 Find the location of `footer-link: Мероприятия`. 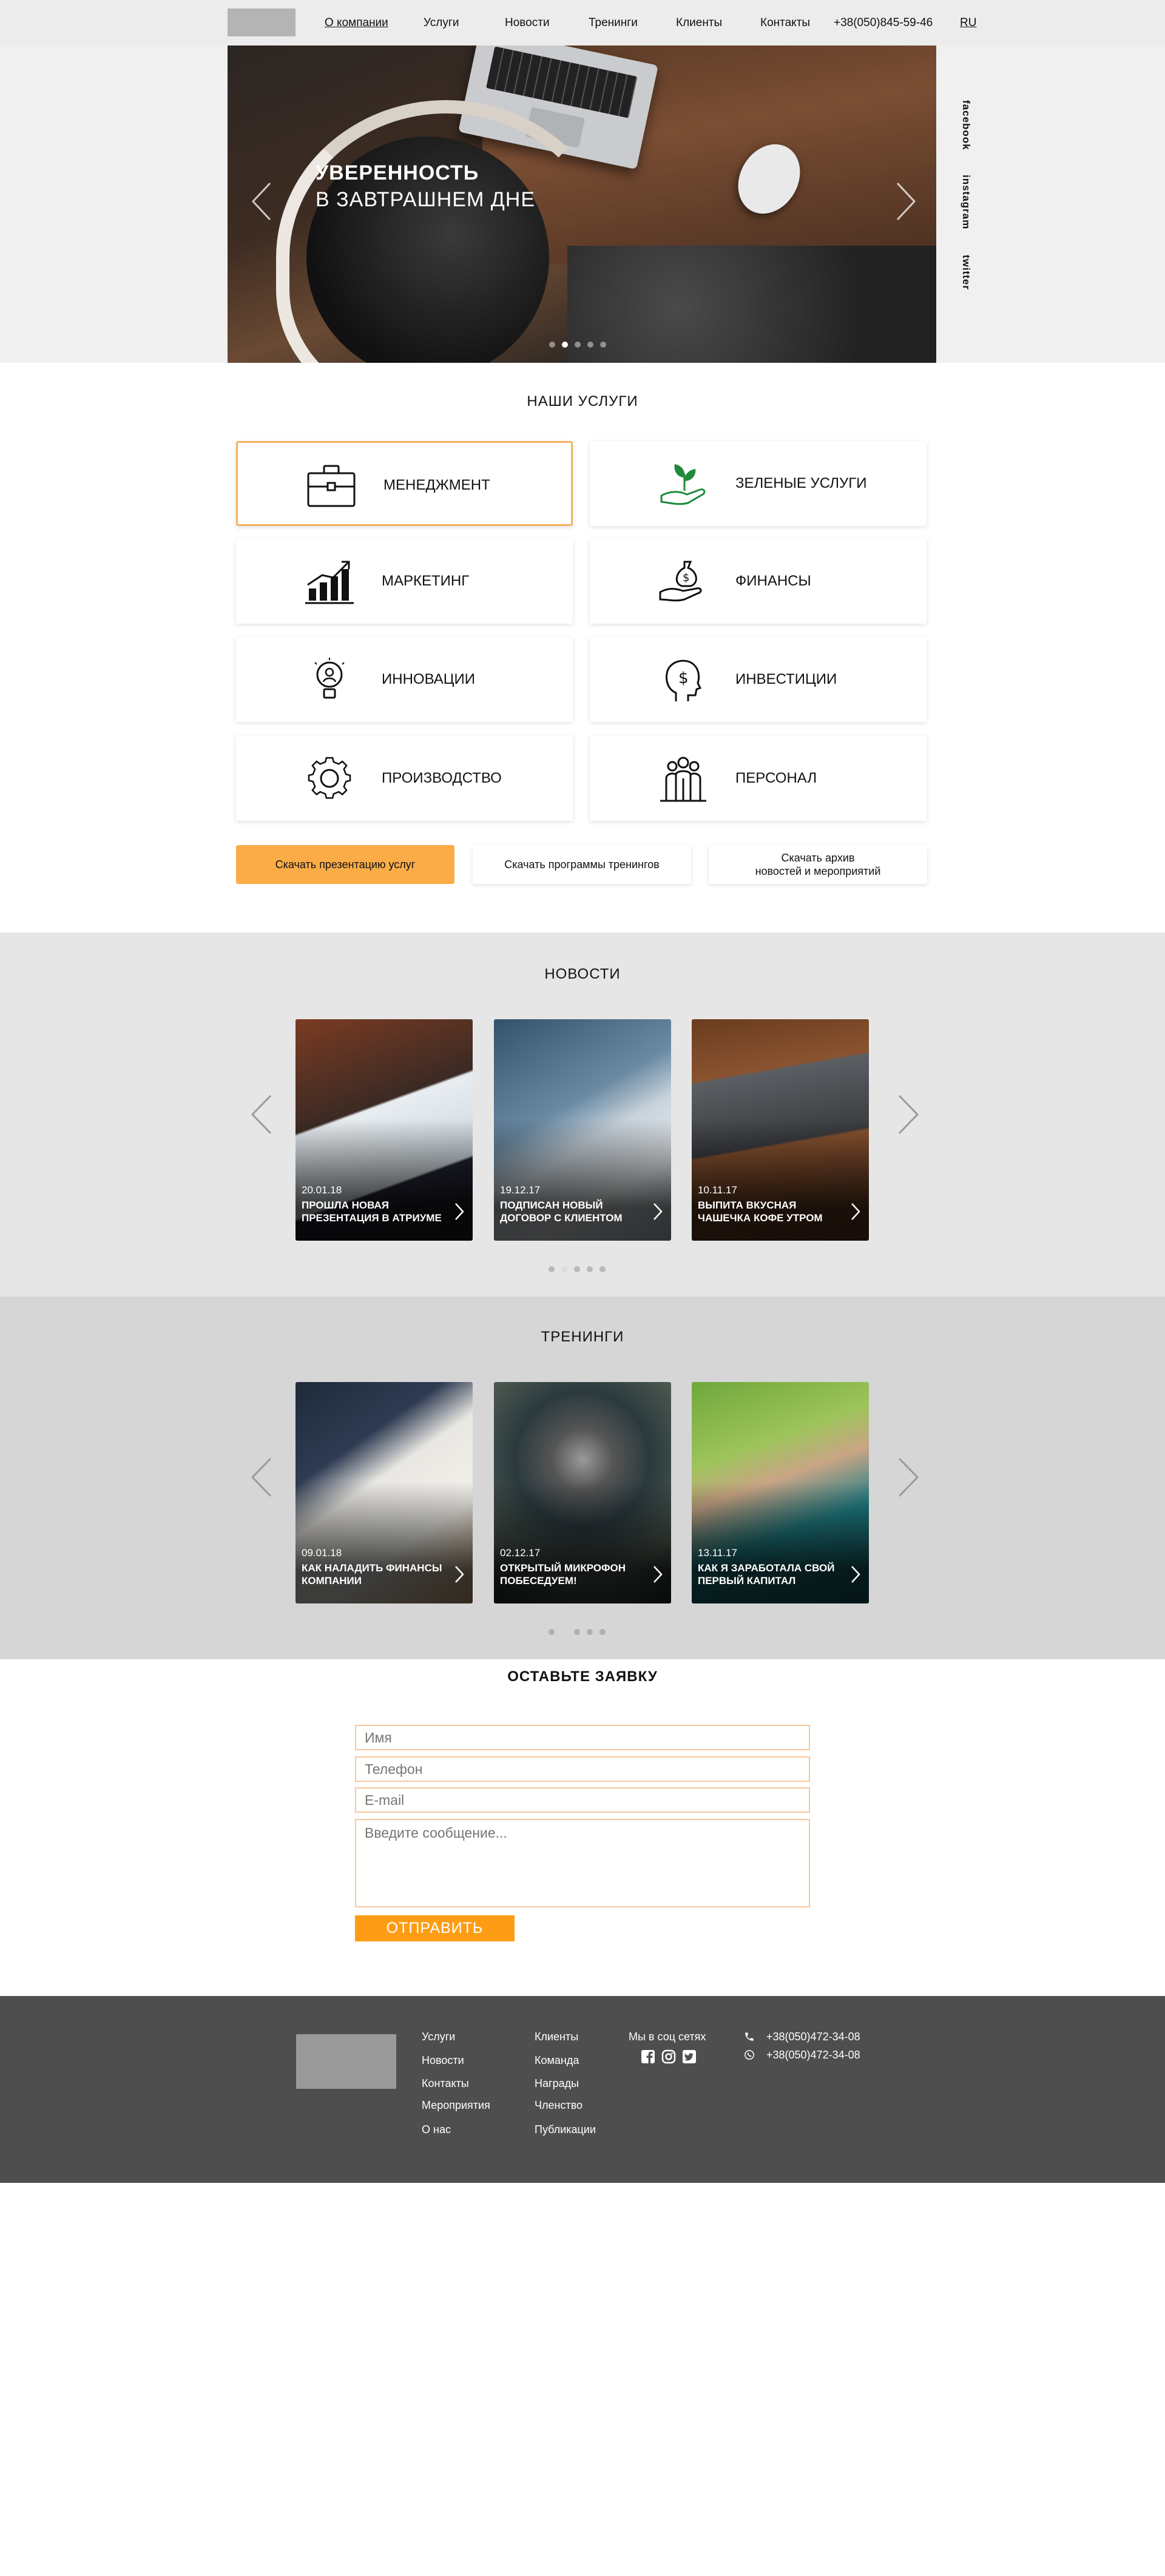

footer-link: Мероприятия is located at coordinates (456, 2105).